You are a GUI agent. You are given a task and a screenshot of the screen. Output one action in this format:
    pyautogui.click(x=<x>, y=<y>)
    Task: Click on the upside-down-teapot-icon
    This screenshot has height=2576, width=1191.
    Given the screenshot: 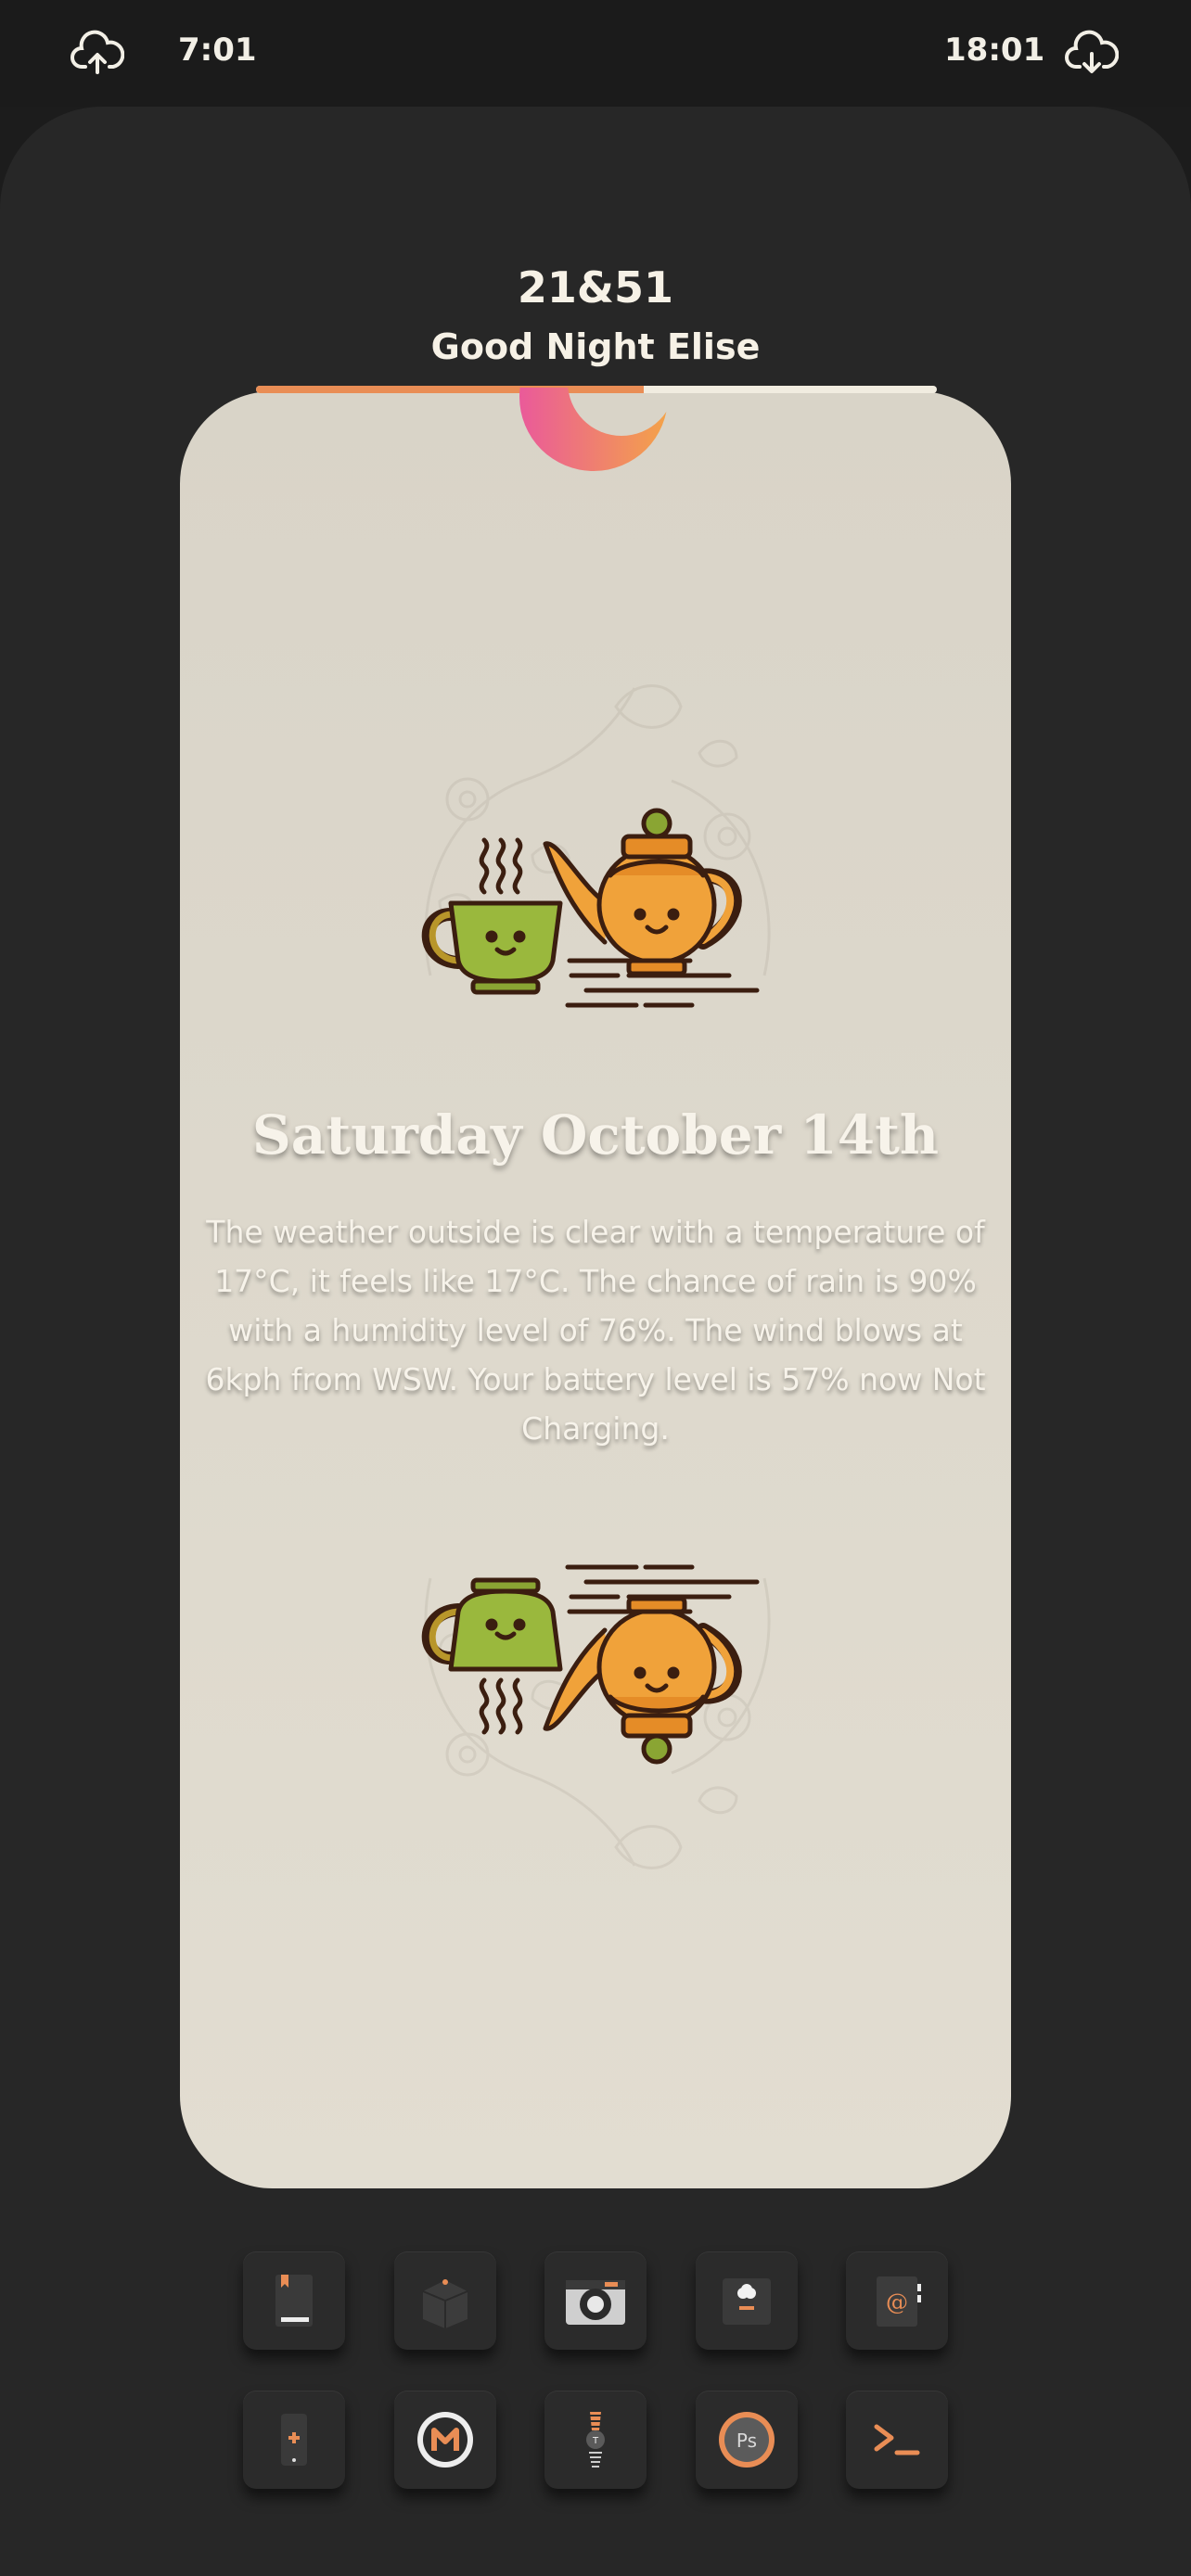 What is the action you would take?
    pyautogui.click(x=590, y=1665)
    